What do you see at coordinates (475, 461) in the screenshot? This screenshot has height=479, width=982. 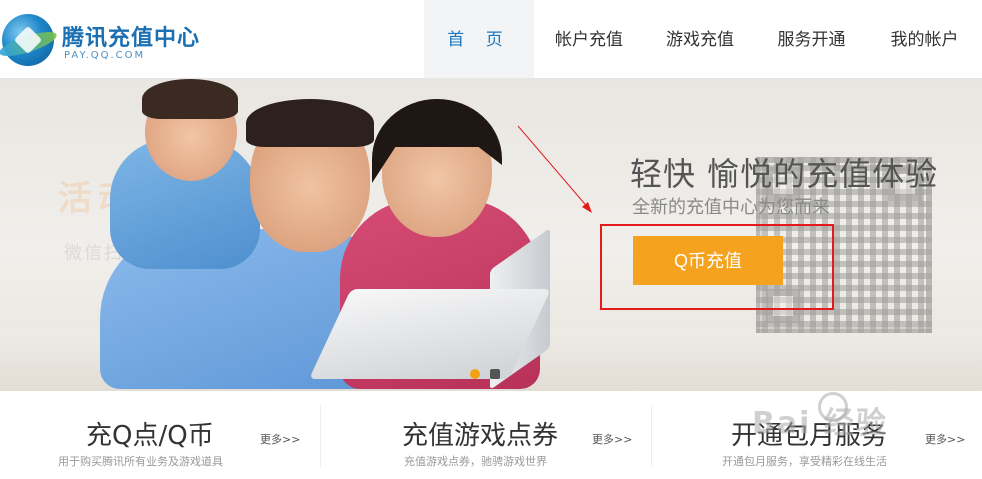 I see `card-description: 充值游戏点券，驰骋游戏世界` at bounding box center [475, 461].